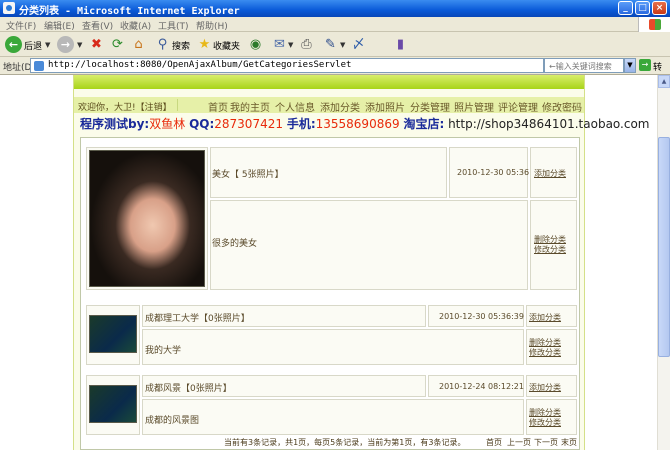 The width and height of the screenshot is (670, 450). What do you see at coordinates (115, 124) in the screenshot?
I see `info-prefix: 程序测试by:` at bounding box center [115, 124].